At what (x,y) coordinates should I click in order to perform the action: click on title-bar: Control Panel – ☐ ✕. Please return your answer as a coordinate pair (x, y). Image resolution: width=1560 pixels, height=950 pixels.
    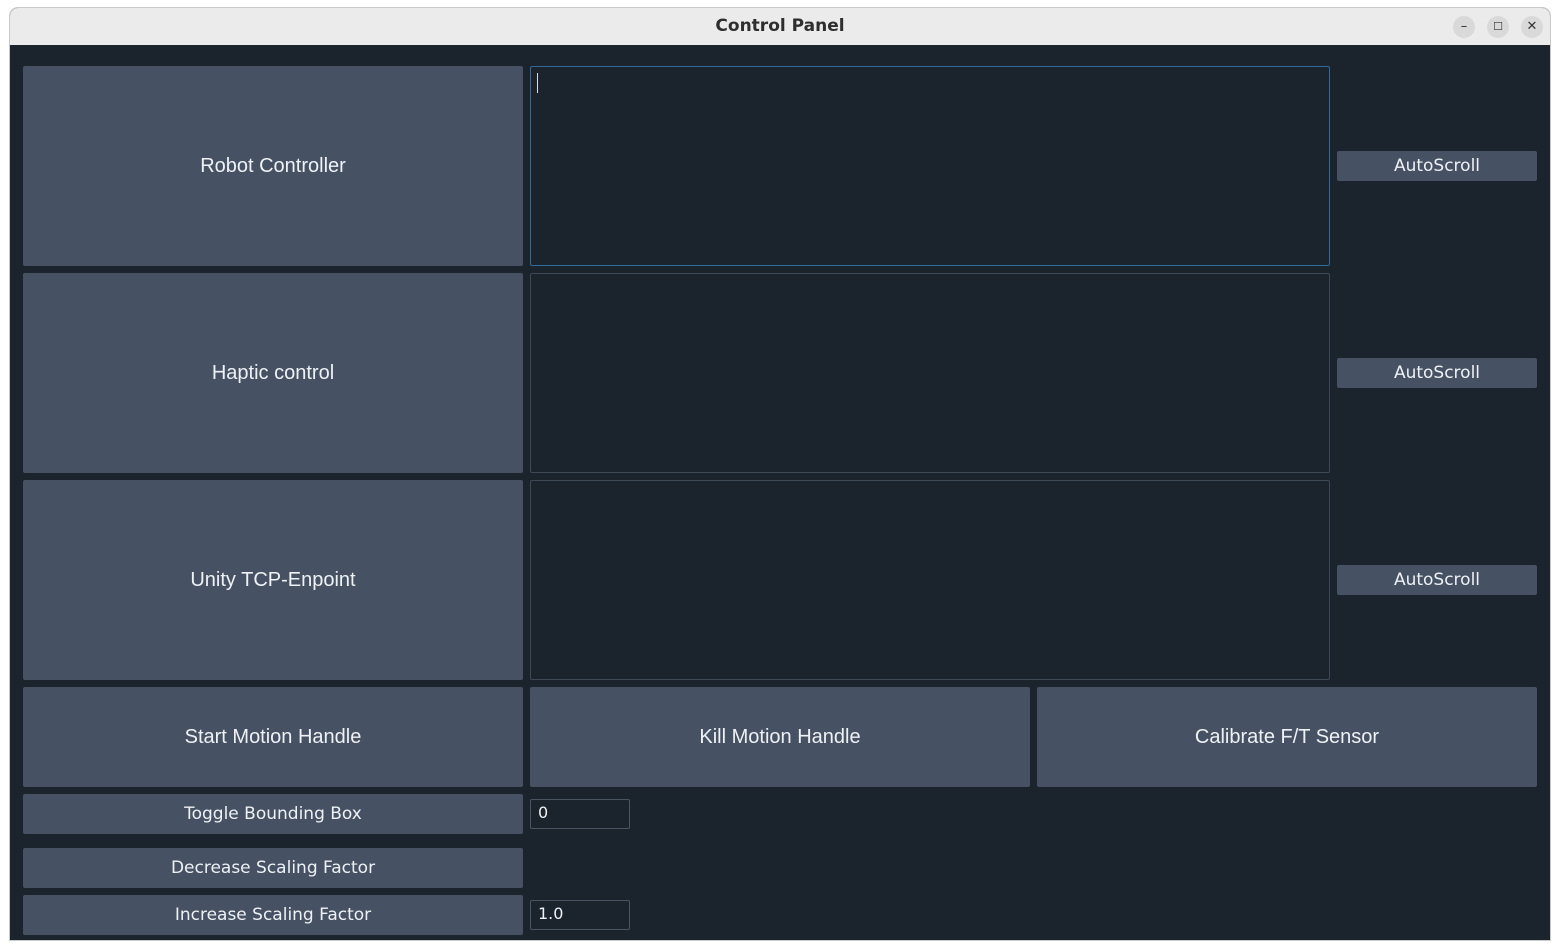
    Looking at the image, I should click on (780, 27).